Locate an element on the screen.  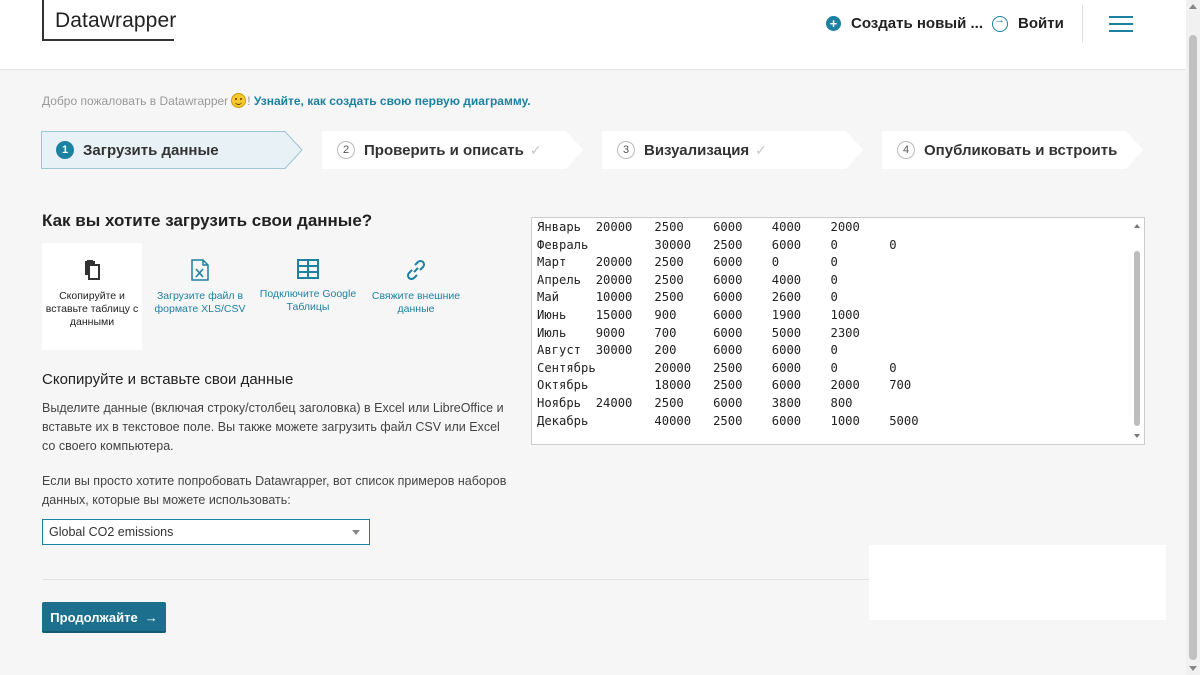
sample-dataset-select: Global CO2 emissions is located at coordinates (206, 532).